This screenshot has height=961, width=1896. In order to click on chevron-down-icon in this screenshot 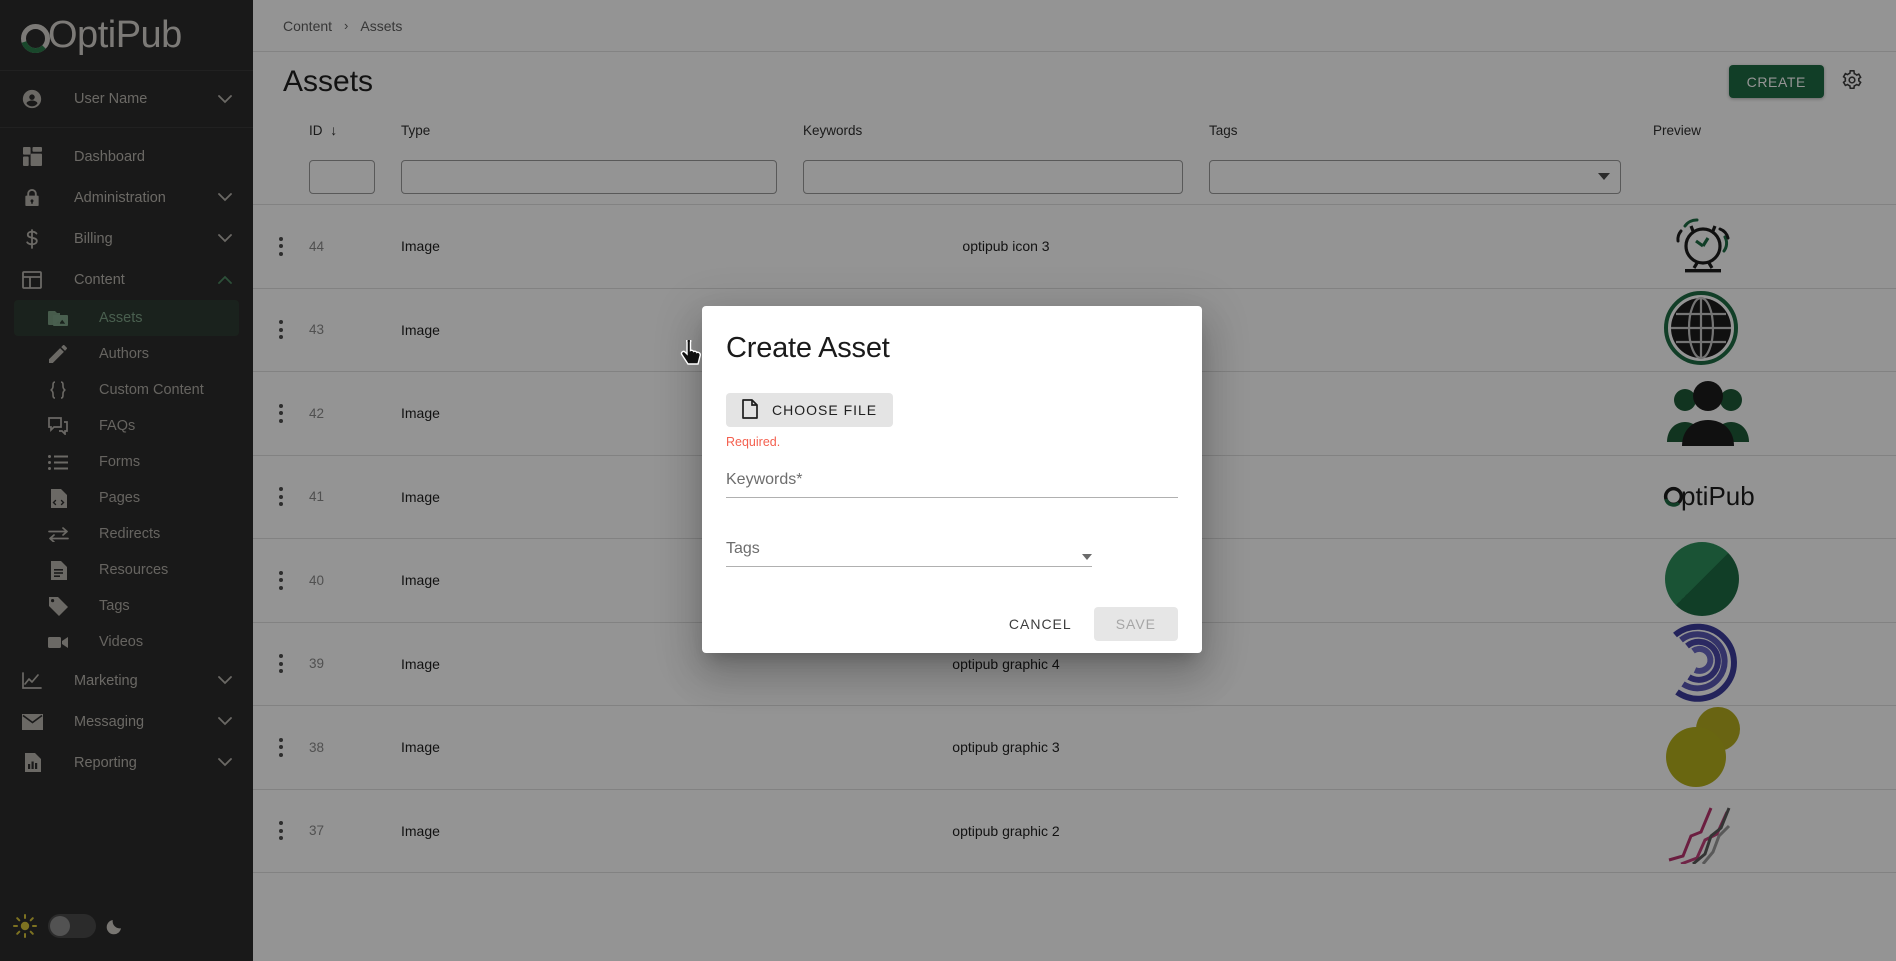, I will do `click(1087, 557)`.